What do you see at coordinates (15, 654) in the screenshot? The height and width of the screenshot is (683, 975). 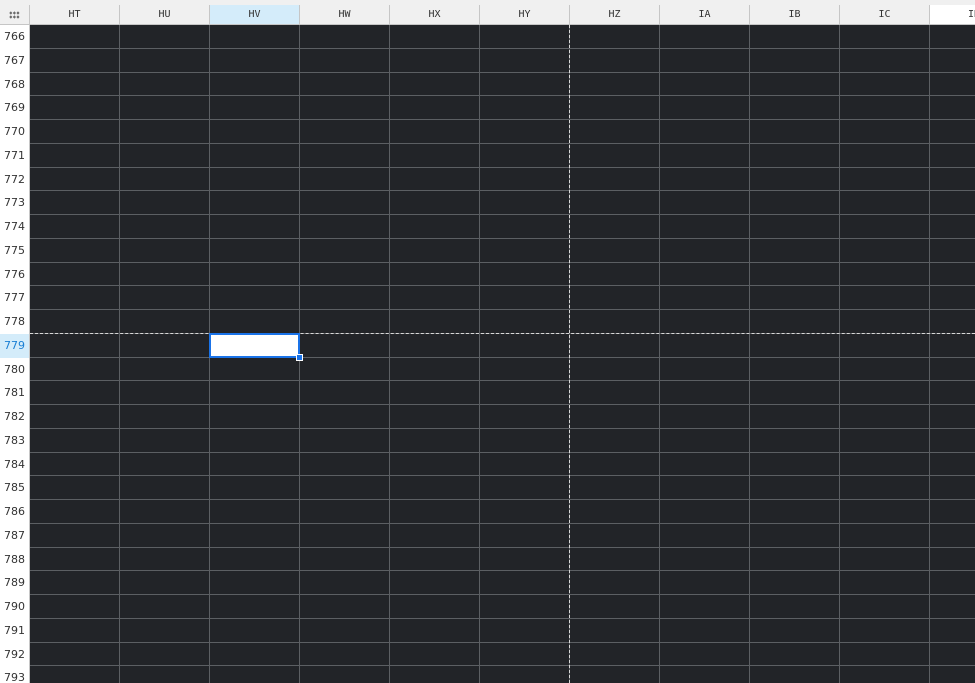 I see `row-header-792: 792` at bounding box center [15, 654].